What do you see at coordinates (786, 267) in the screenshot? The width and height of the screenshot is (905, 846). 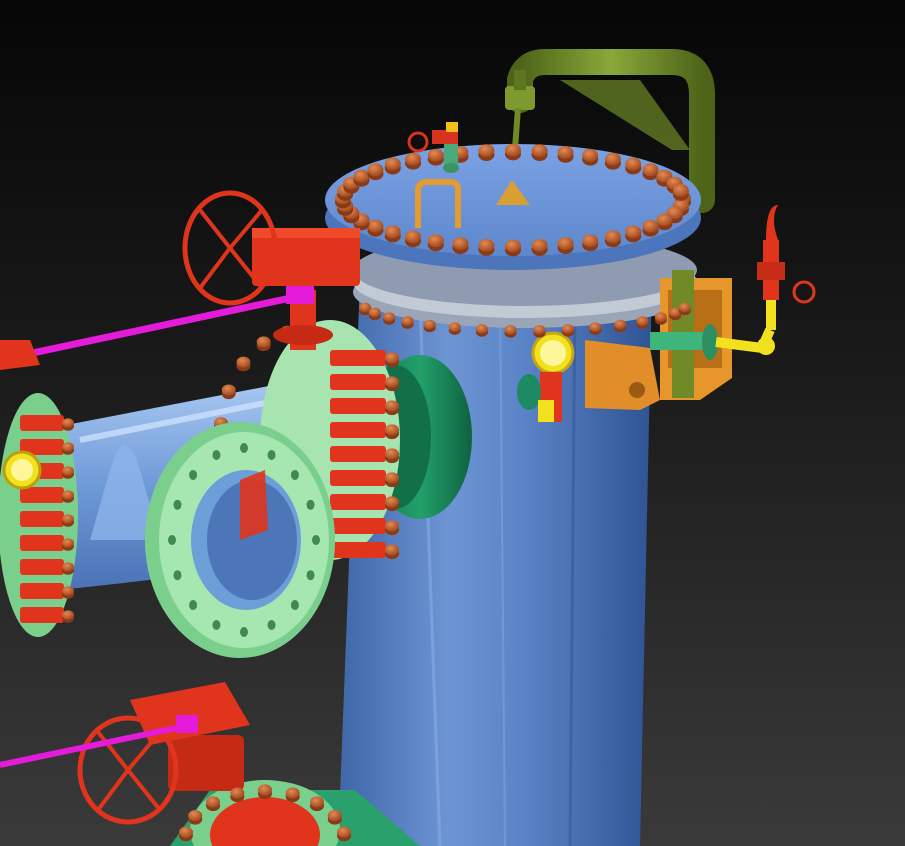 I see `safety-valve-icon` at bounding box center [786, 267].